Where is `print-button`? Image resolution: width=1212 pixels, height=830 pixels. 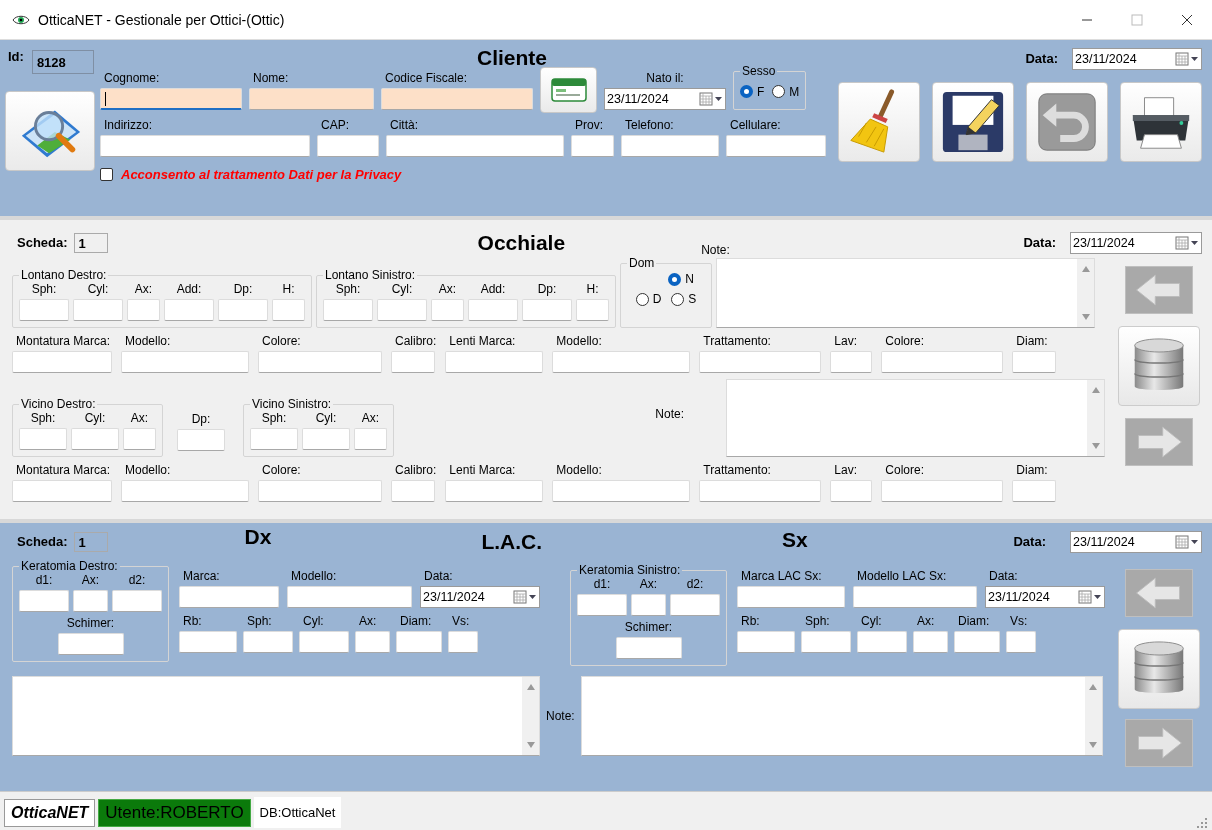
print-button is located at coordinates (1161, 122).